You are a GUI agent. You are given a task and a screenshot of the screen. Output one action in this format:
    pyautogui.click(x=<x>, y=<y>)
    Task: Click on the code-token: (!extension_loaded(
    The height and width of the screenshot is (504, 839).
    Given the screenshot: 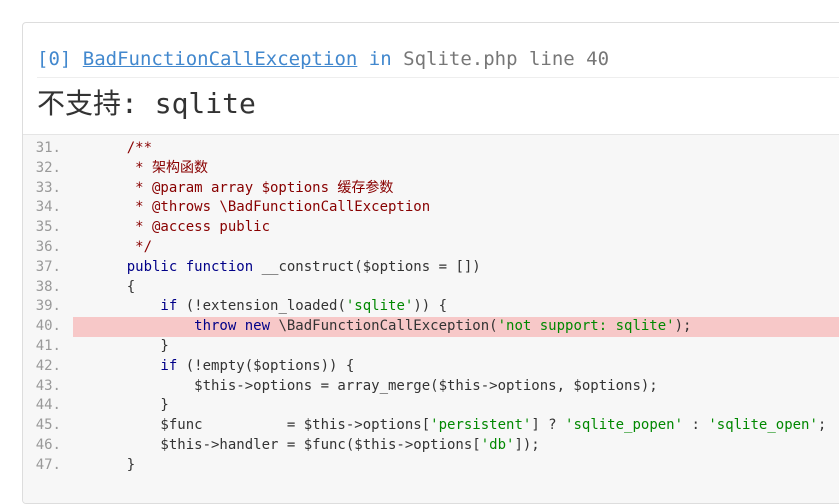 What is the action you would take?
    pyautogui.click(x=261, y=306)
    